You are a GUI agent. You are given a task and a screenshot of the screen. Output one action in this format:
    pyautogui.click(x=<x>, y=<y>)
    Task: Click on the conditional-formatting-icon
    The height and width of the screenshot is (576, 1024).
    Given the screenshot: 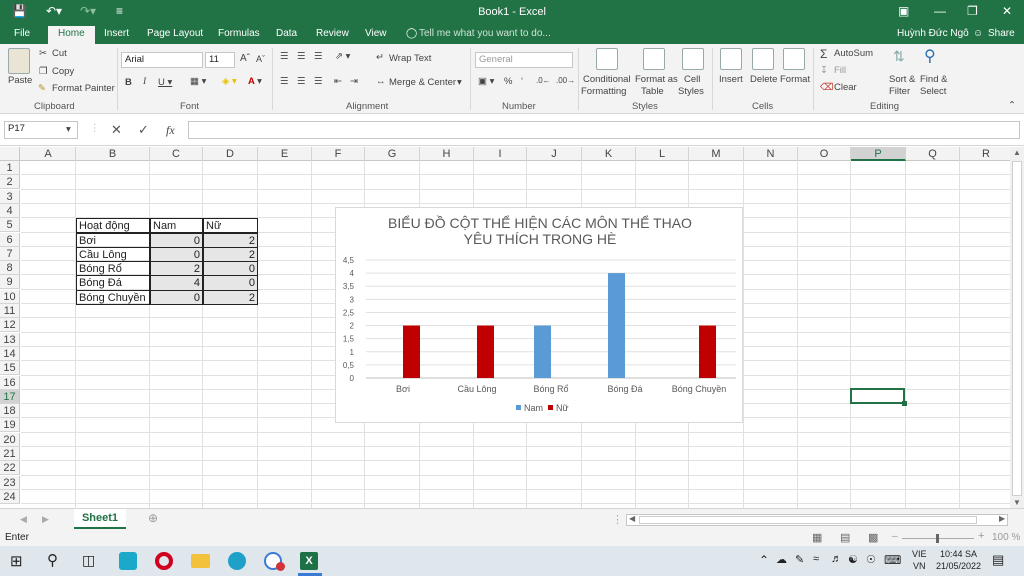 What is the action you would take?
    pyautogui.click(x=607, y=59)
    